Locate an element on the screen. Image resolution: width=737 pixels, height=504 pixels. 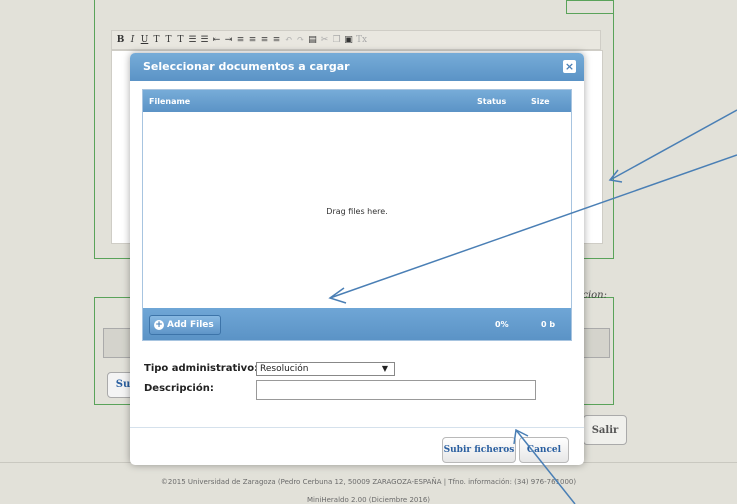
uploader-header: Filename Status Size is located at coordinates (357, 101).